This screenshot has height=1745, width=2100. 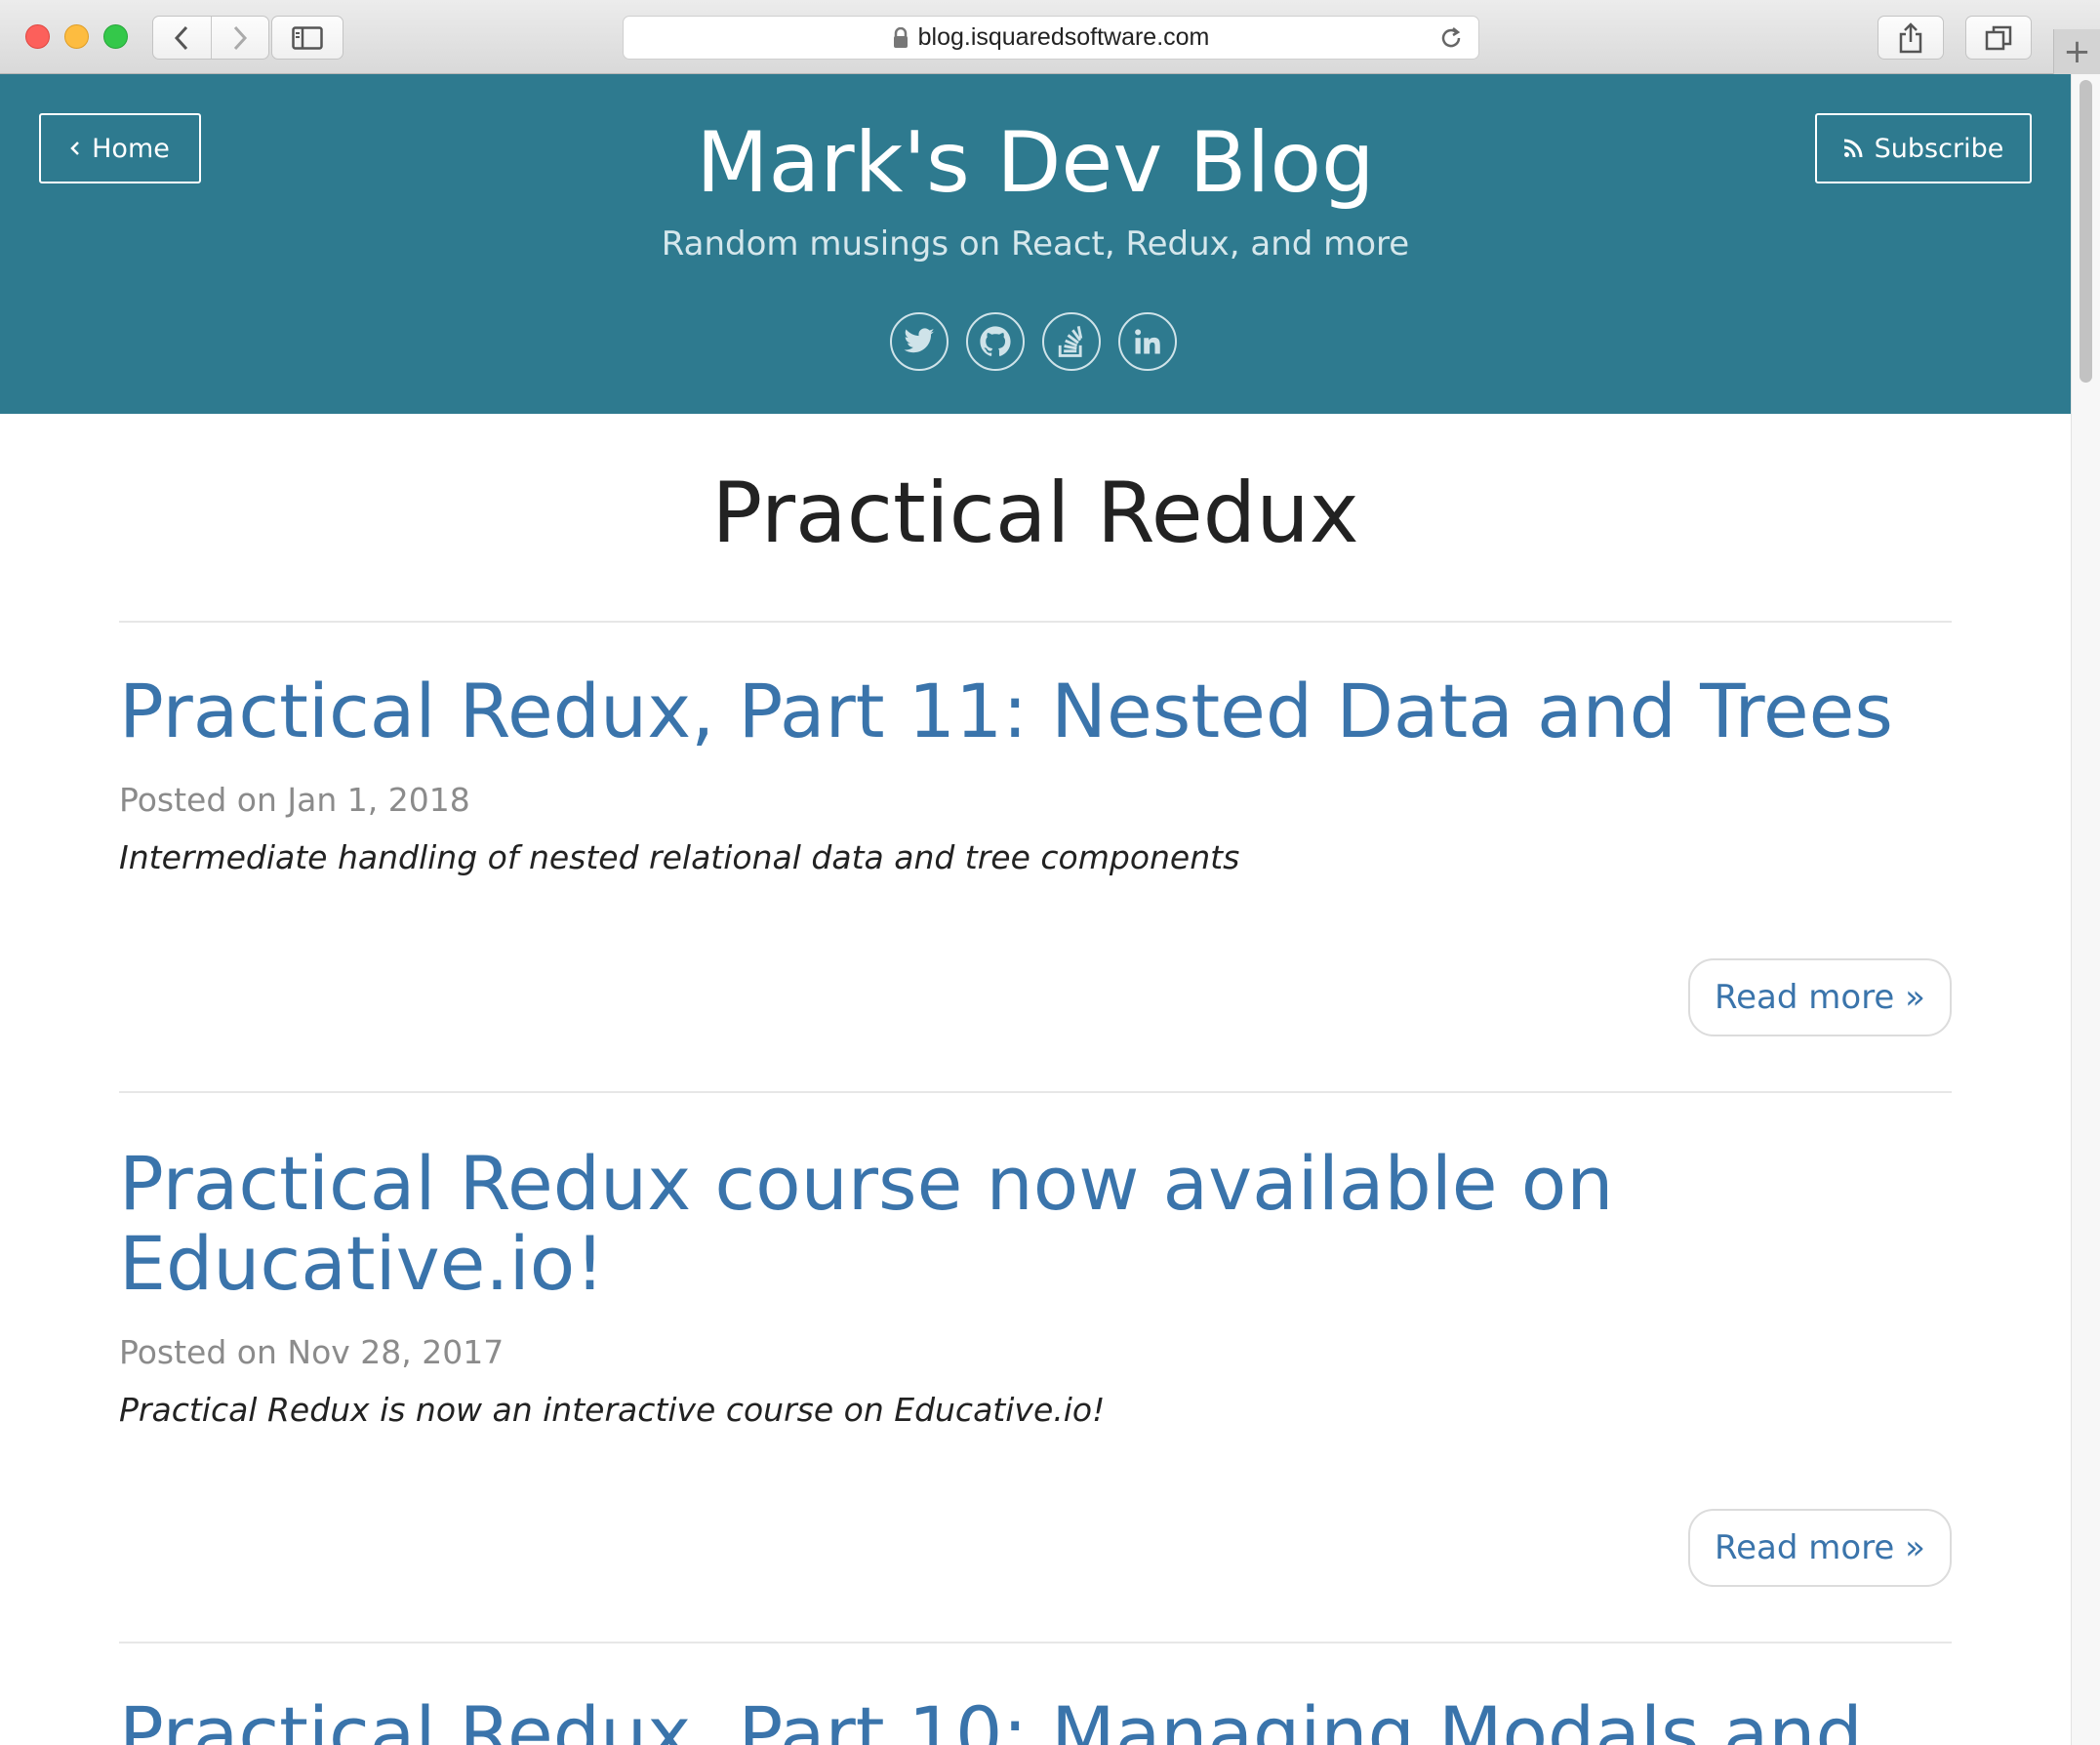 What do you see at coordinates (995, 341) in the screenshot?
I see `github-icon` at bounding box center [995, 341].